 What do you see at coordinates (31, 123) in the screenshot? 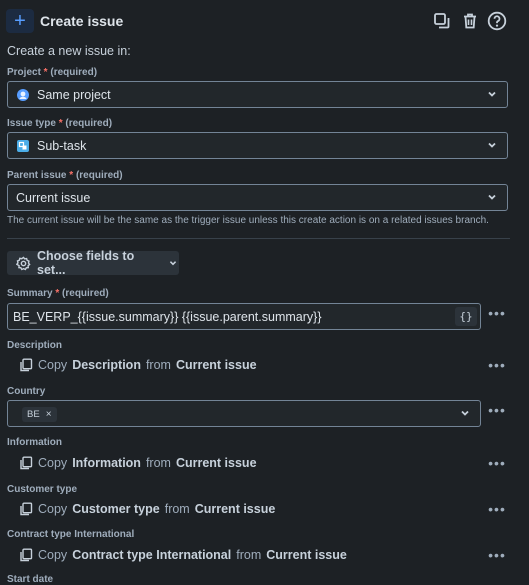
I see `issue-type-label-text: Issue type` at bounding box center [31, 123].